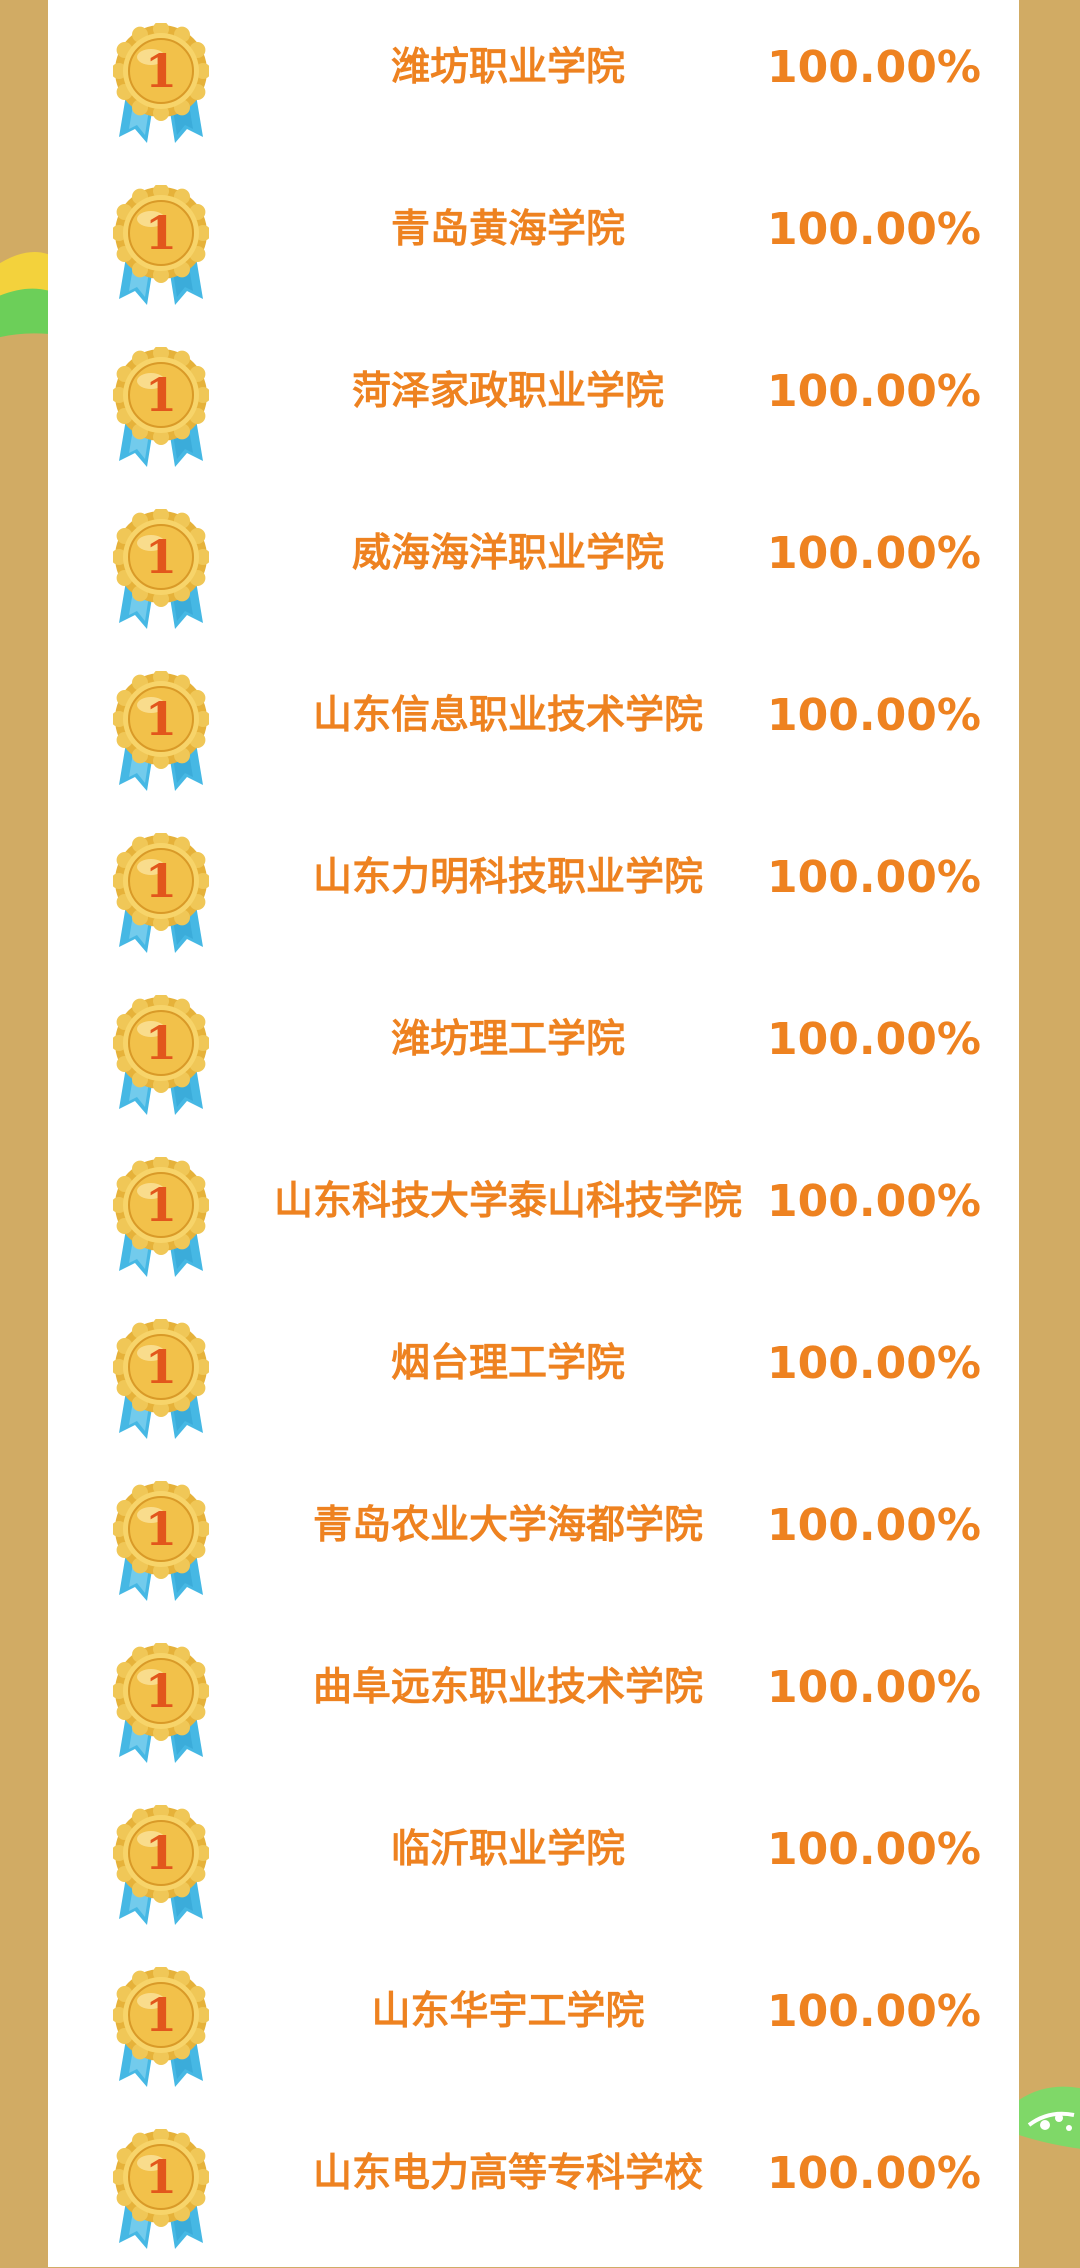 The width and height of the screenshot is (1080, 2268). What do you see at coordinates (508, 2011) in the screenshot?
I see `school-name: 山东华宇工学院` at bounding box center [508, 2011].